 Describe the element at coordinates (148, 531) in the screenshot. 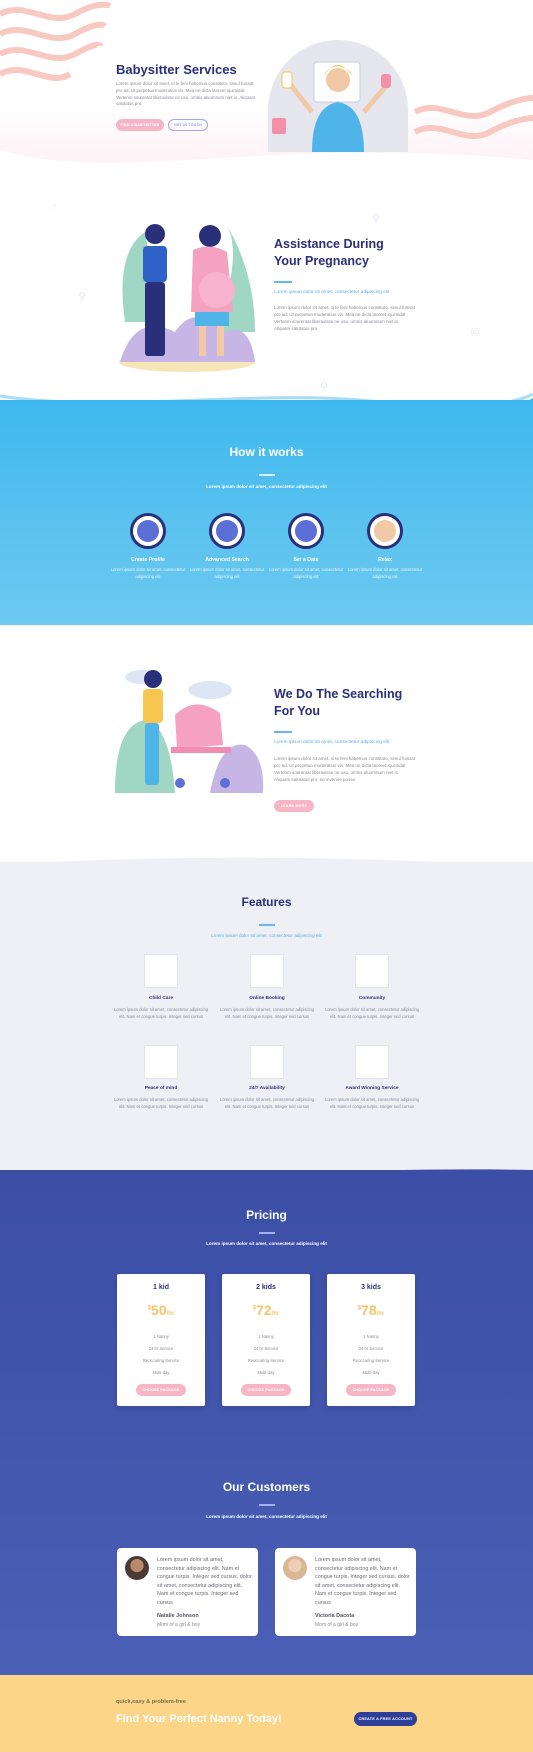

I see `create-profile-icon` at that location.